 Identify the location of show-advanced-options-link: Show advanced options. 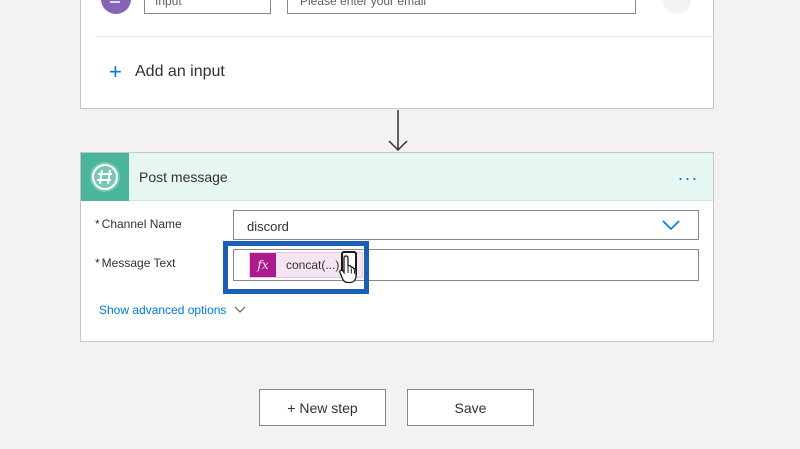
(172, 310).